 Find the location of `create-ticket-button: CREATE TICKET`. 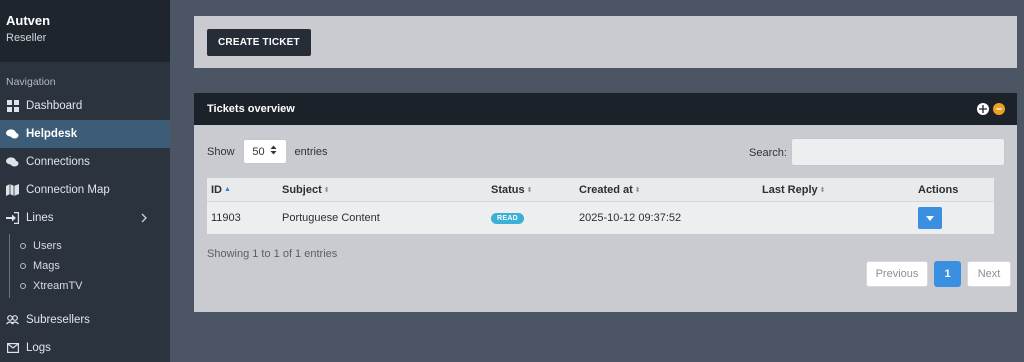

create-ticket-button: CREATE TICKET is located at coordinates (259, 42).